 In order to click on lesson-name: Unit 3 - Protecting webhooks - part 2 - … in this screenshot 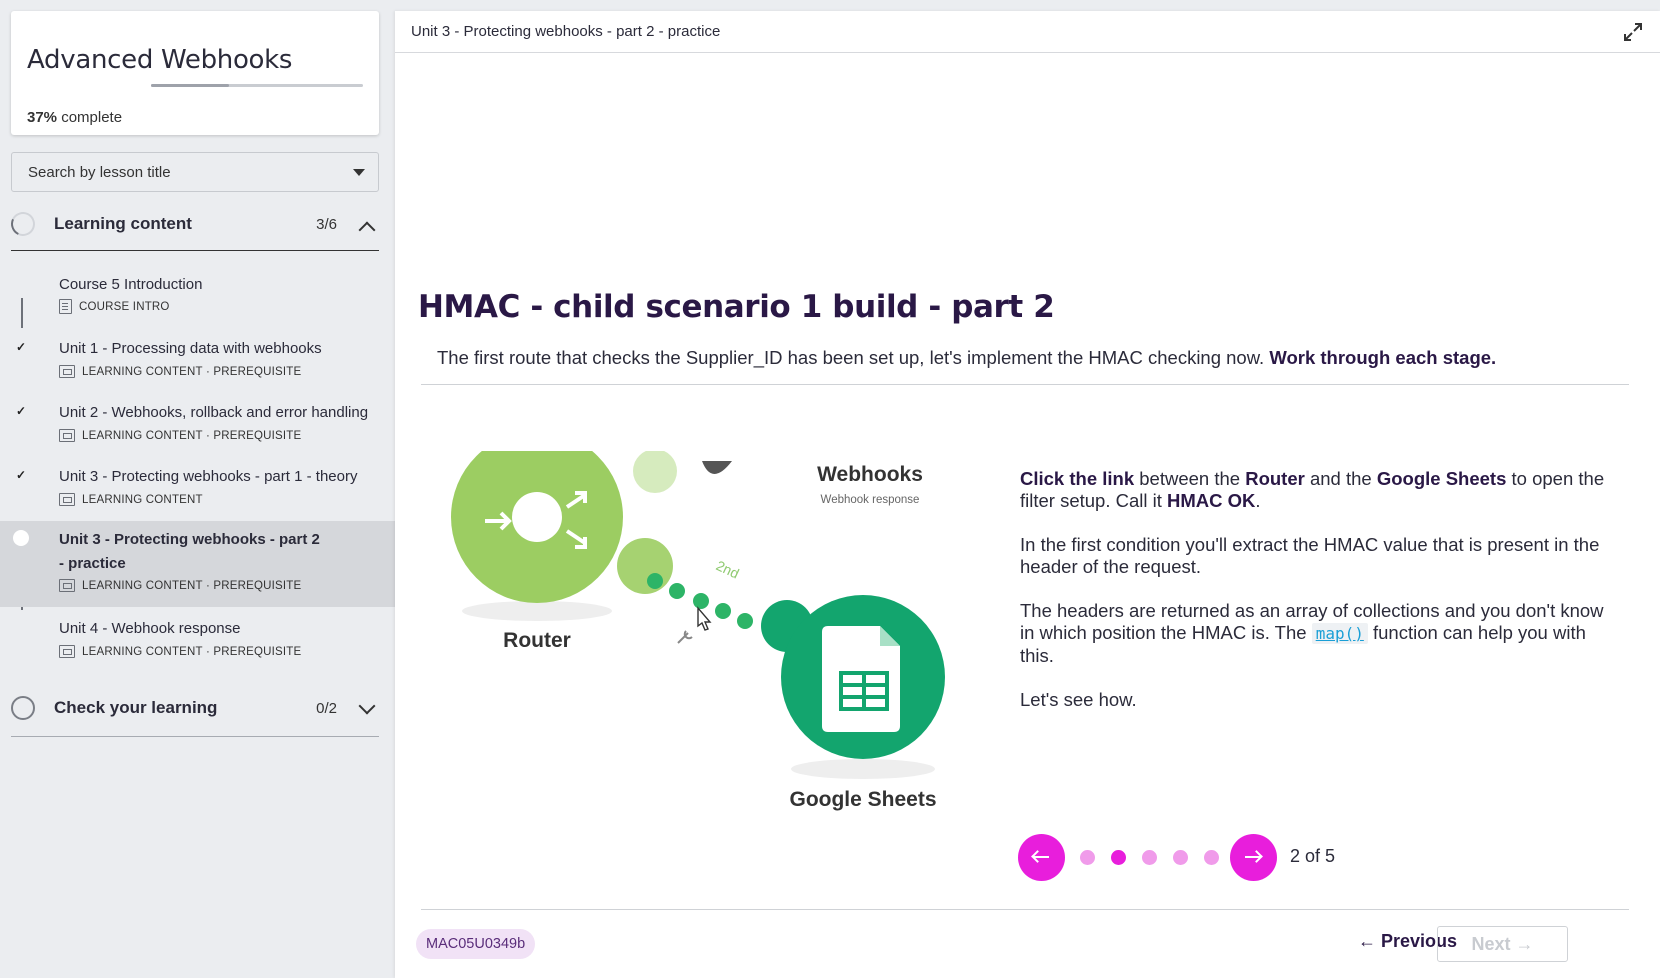, I will do `click(189, 551)`.